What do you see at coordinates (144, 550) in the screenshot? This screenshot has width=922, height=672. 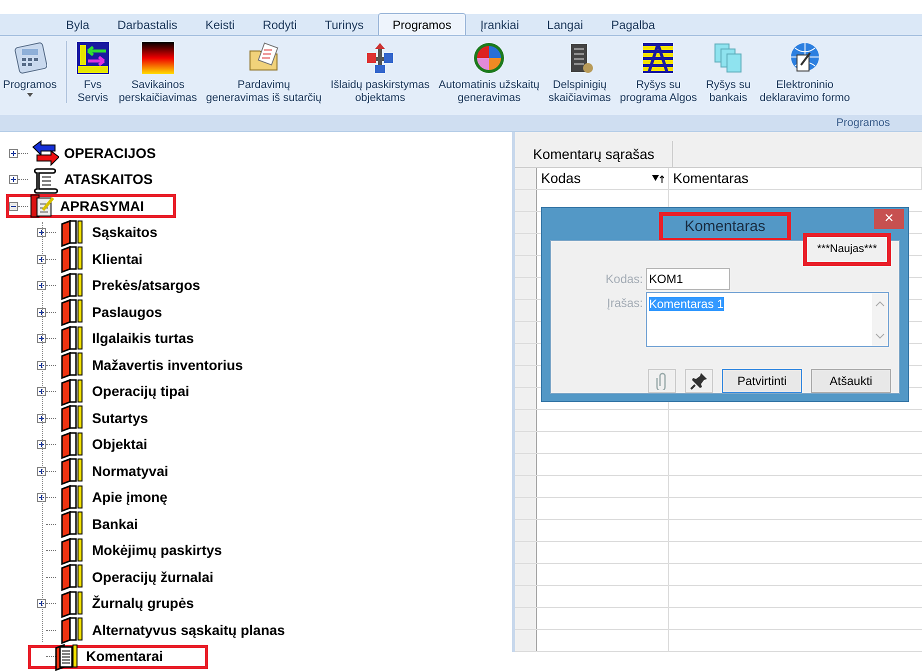 I see `tree-item: Mokėjimų paskirtys` at bounding box center [144, 550].